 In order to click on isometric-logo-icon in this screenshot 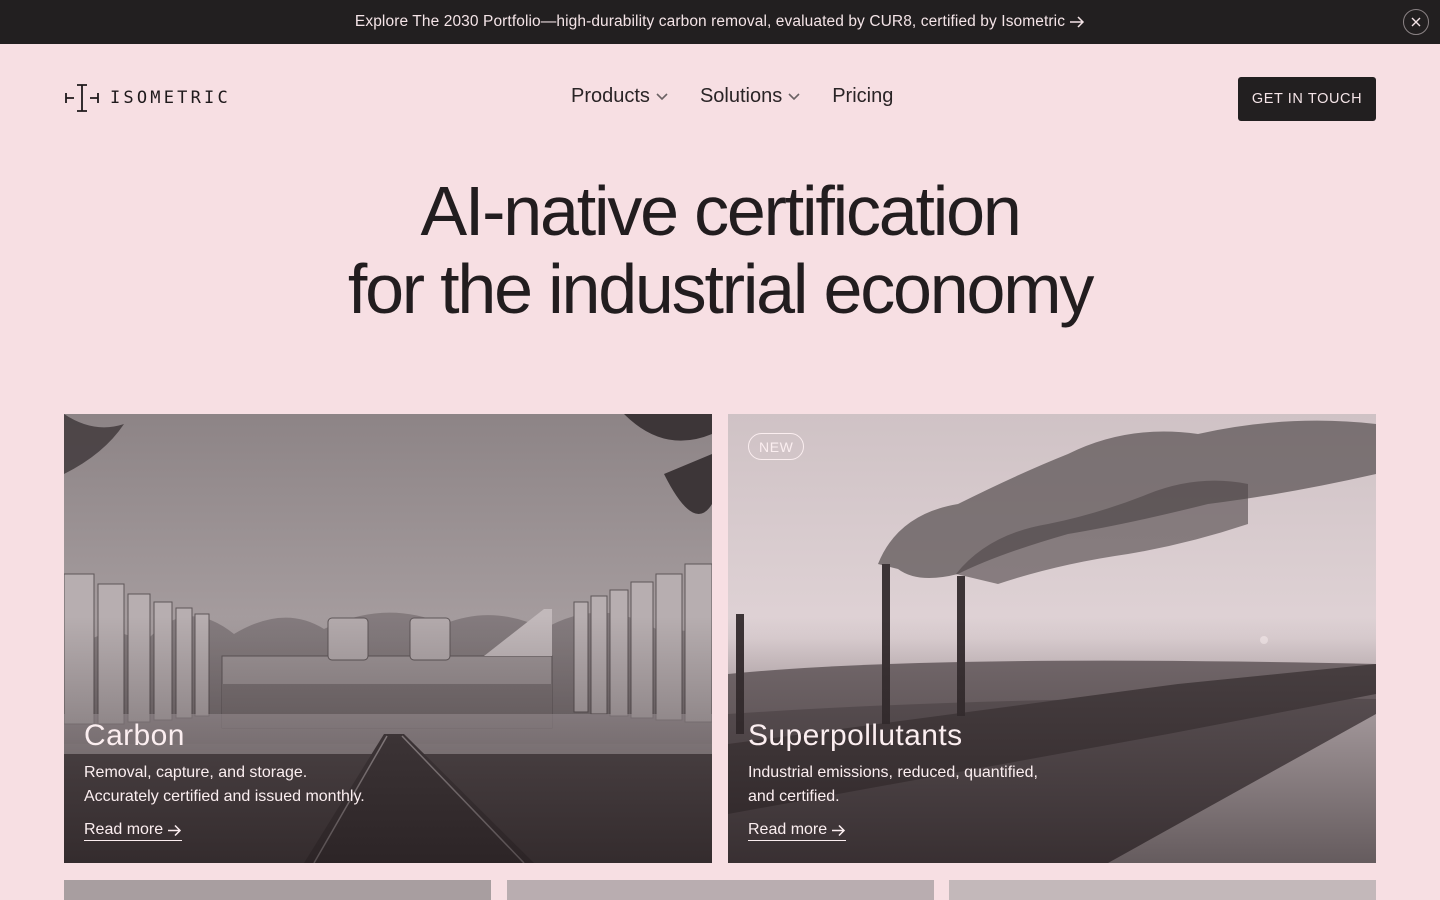, I will do `click(82, 98)`.